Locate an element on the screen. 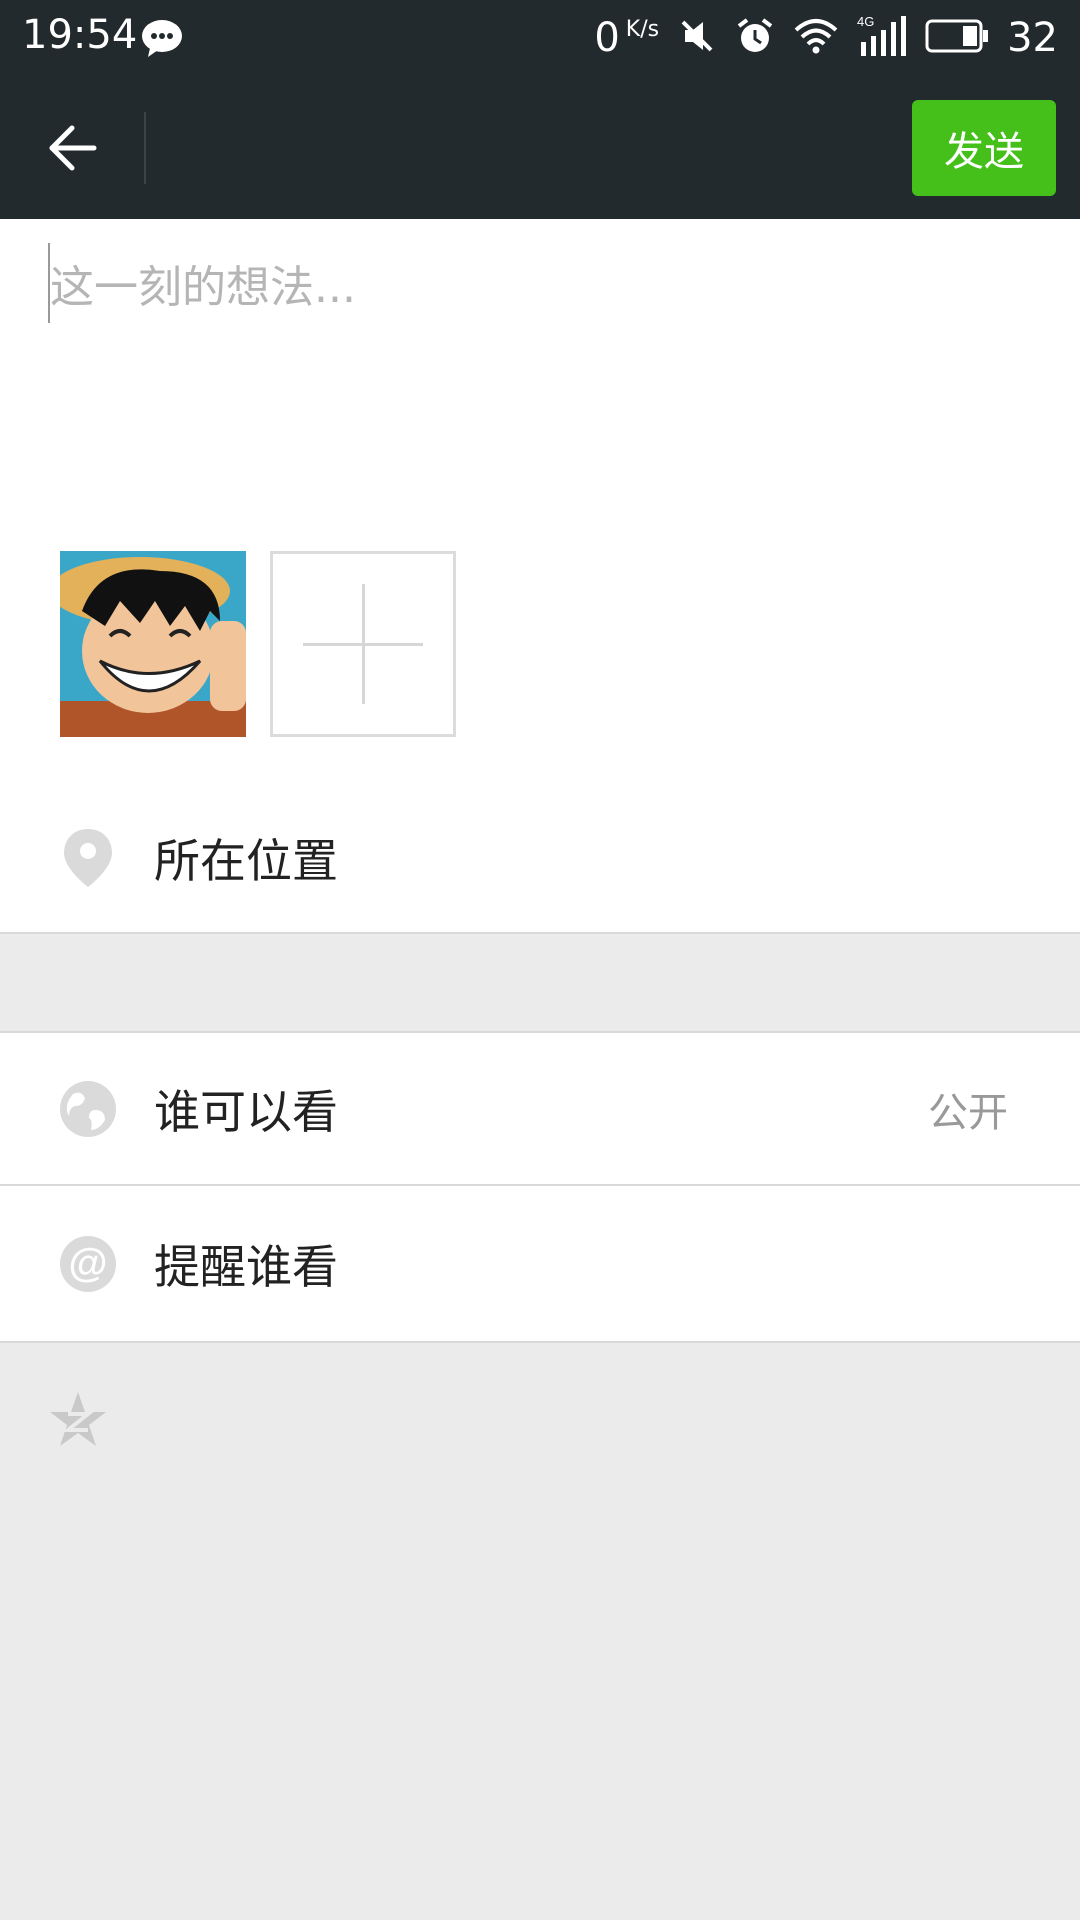 This screenshot has width=1080, height=1920. visibility-value: 公开 is located at coordinates (968, 1112).